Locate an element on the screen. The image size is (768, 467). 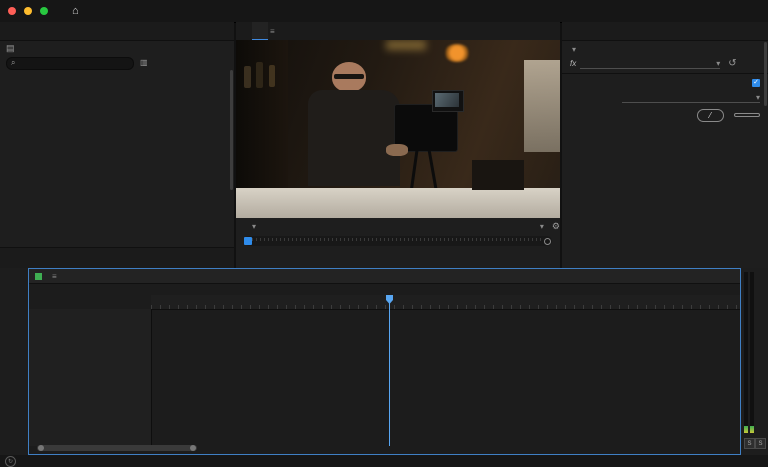
chevron-down-icon: ▾ is located at coordinates (574, 49).